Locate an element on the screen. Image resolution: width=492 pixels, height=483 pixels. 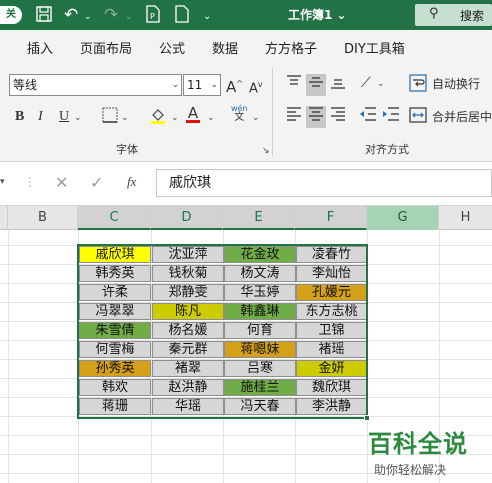
file-icon: P is located at coordinates (153, 17).